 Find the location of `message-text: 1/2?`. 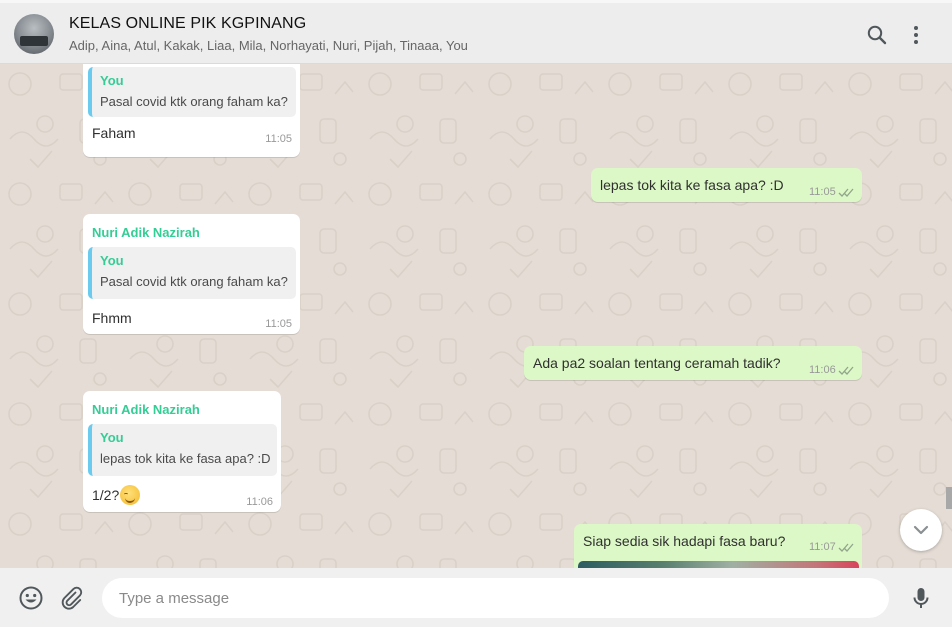

message-text: 1/2? is located at coordinates (106, 495).